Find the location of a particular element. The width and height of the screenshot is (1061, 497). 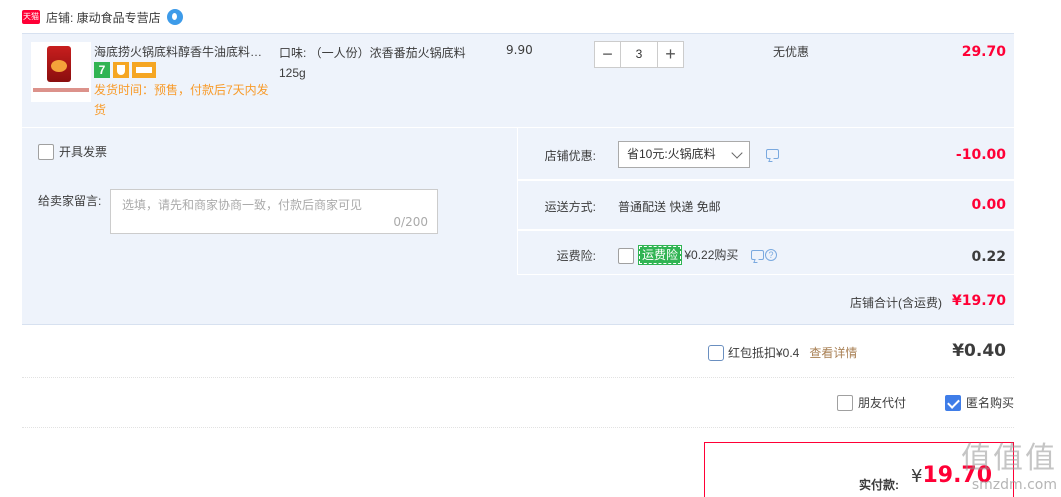

seller-memo-input: 选填，请先和商家协商一致，付款后商家可见 0/200 is located at coordinates (274, 211).